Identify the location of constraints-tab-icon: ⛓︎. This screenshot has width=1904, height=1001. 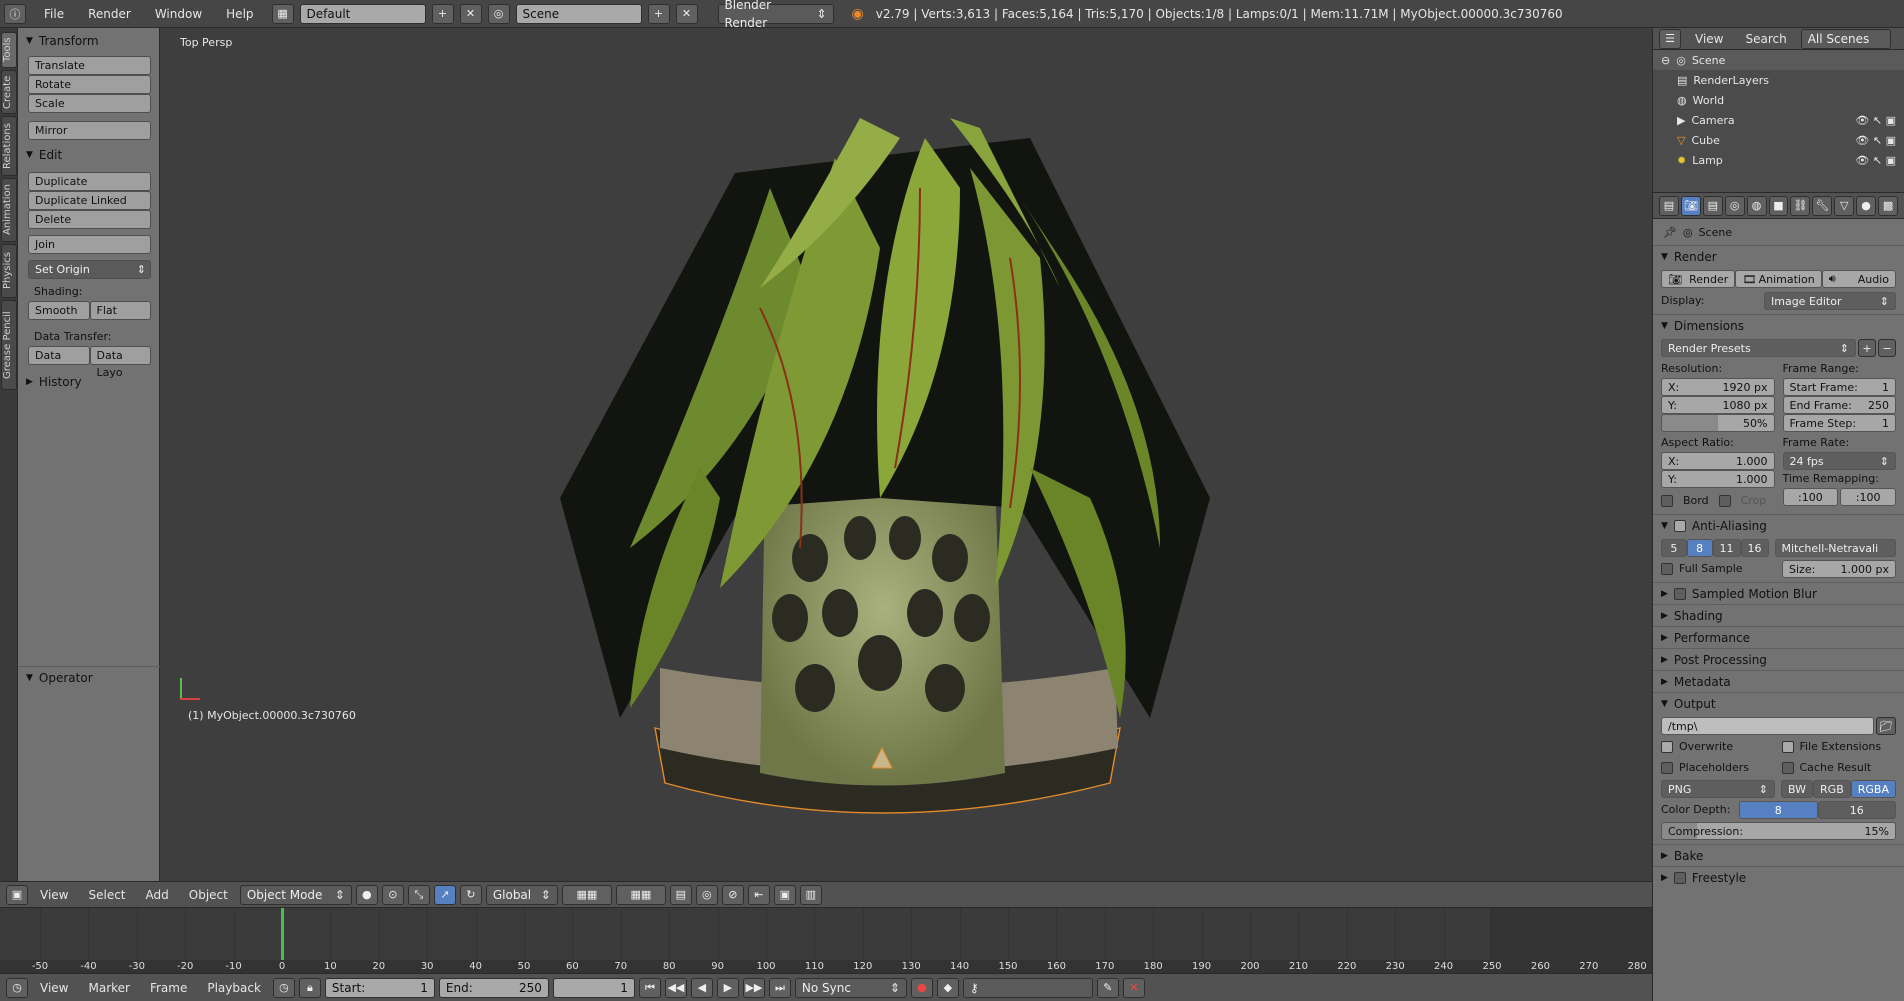
(1800, 205).